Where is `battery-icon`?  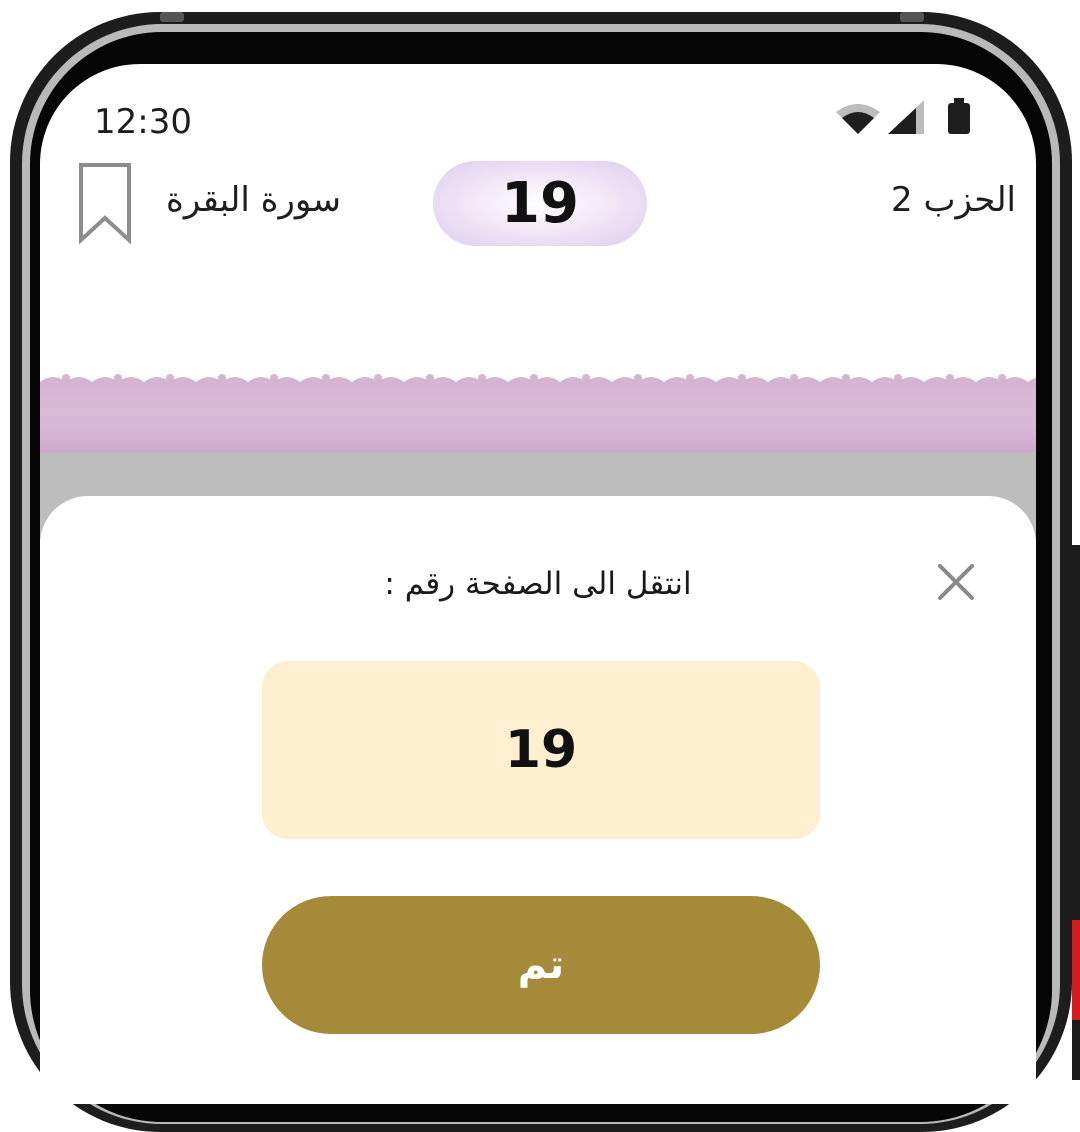
battery-icon is located at coordinates (959, 116).